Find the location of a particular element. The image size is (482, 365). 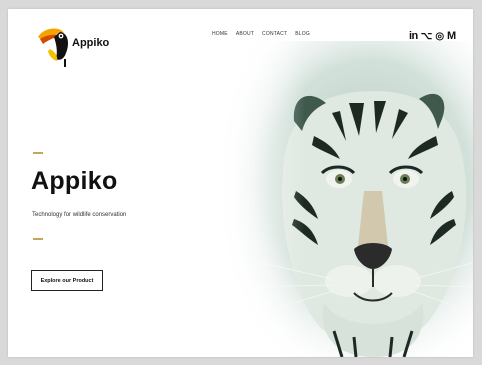

toucan-logo-icon is located at coordinates (54, 52).